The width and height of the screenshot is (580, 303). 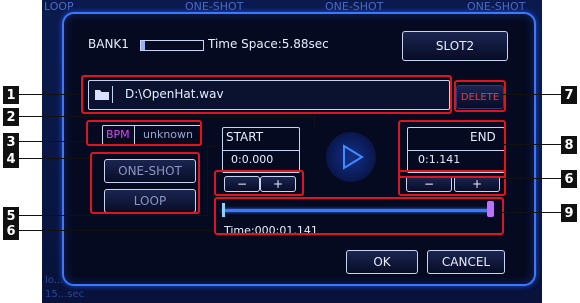 I want to click on ok-button: OK, so click(x=382, y=262).